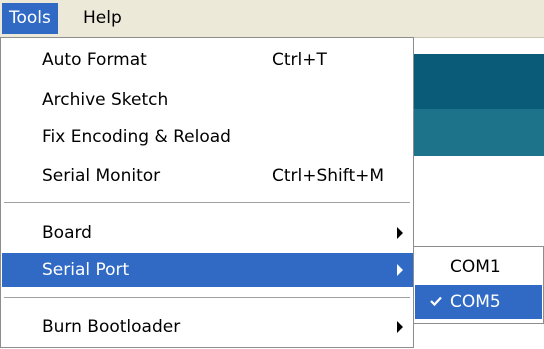  I want to click on menu-item-auto-format: Auto Format Ctrl+T, so click(207, 60).